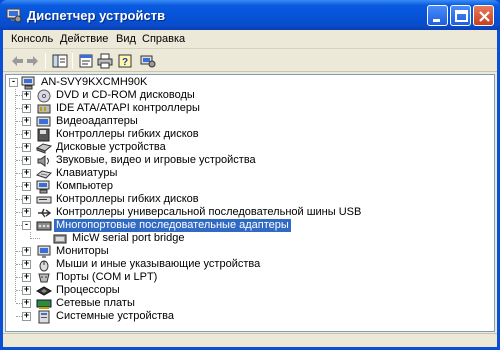  What do you see at coordinates (248, 199) in the screenshot?
I see `tree-item-floppy-drives: + Контроллеры гибких дисков` at bounding box center [248, 199].